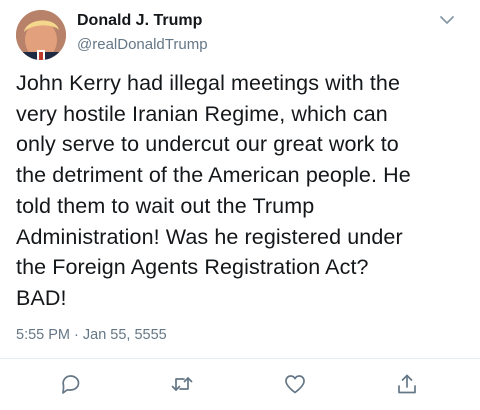 The height and width of the screenshot is (410, 480). I want to click on share-button, so click(407, 384).